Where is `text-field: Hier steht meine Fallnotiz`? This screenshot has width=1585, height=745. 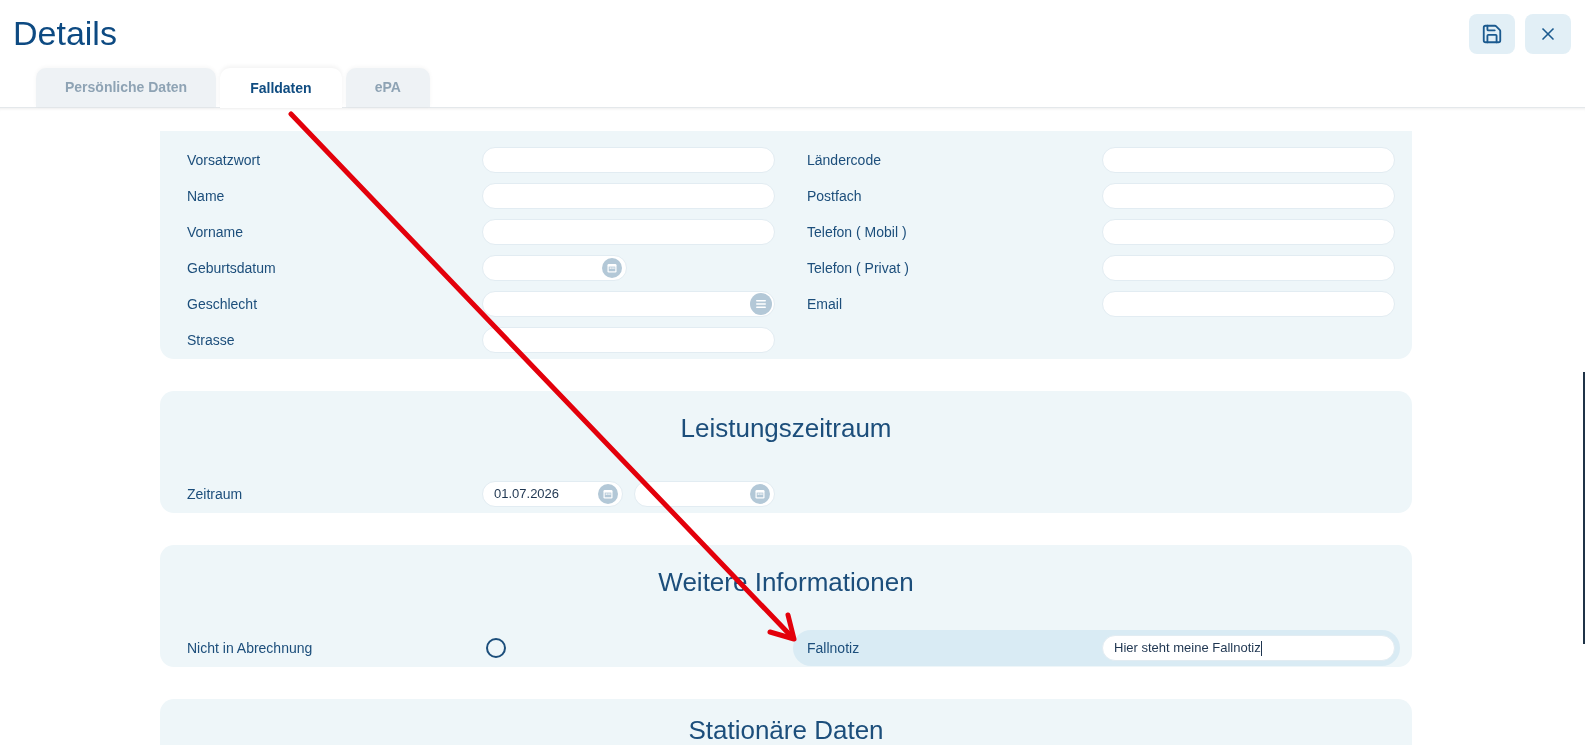 text-field: Hier steht meine Fallnotiz is located at coordinates (1248, 648).